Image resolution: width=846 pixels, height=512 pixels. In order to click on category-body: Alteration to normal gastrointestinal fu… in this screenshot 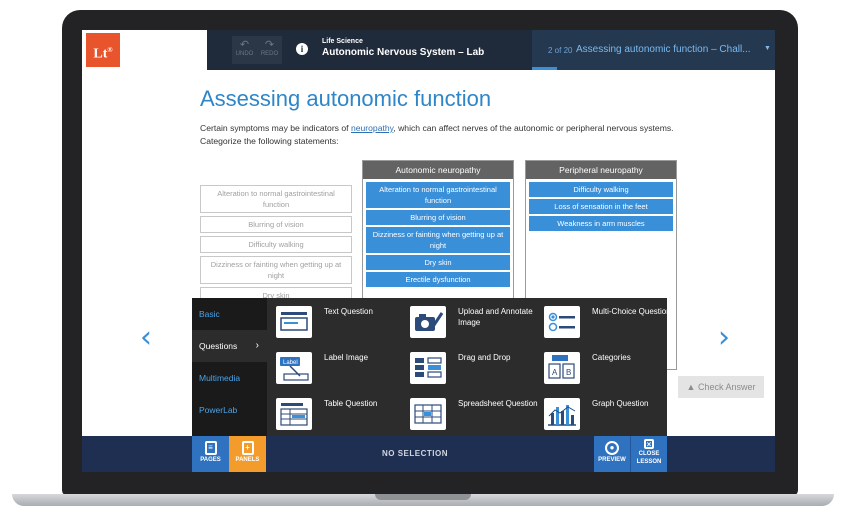, I will do `click(438, 233)`.